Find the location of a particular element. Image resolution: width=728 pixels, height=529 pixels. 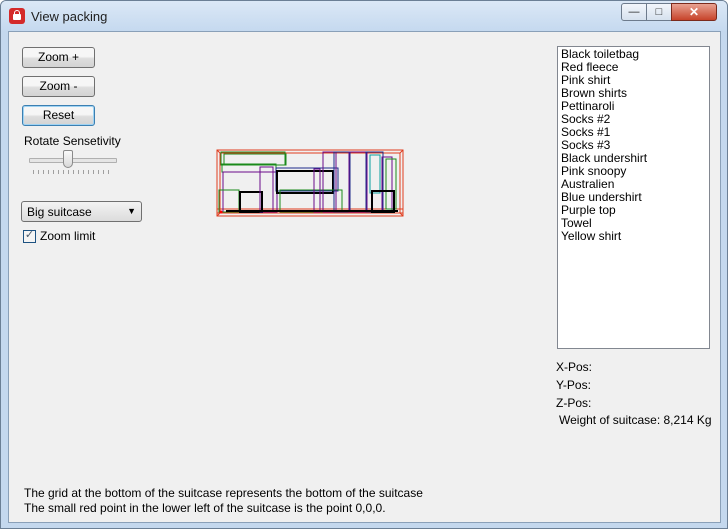

suitcase-3d-view is located at coordinates (311, 184).